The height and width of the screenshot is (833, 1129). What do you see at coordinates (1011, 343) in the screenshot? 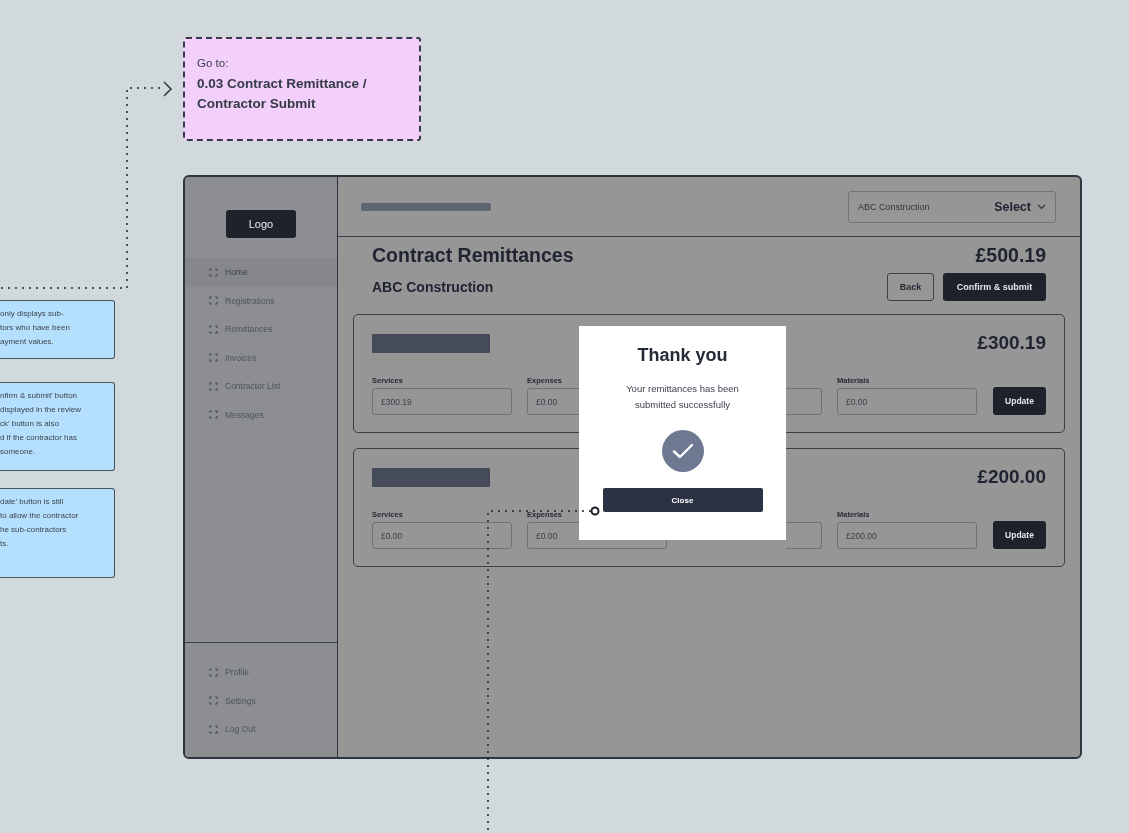
I see `card-amount: £300.19` at bounding box center [1011, 343].